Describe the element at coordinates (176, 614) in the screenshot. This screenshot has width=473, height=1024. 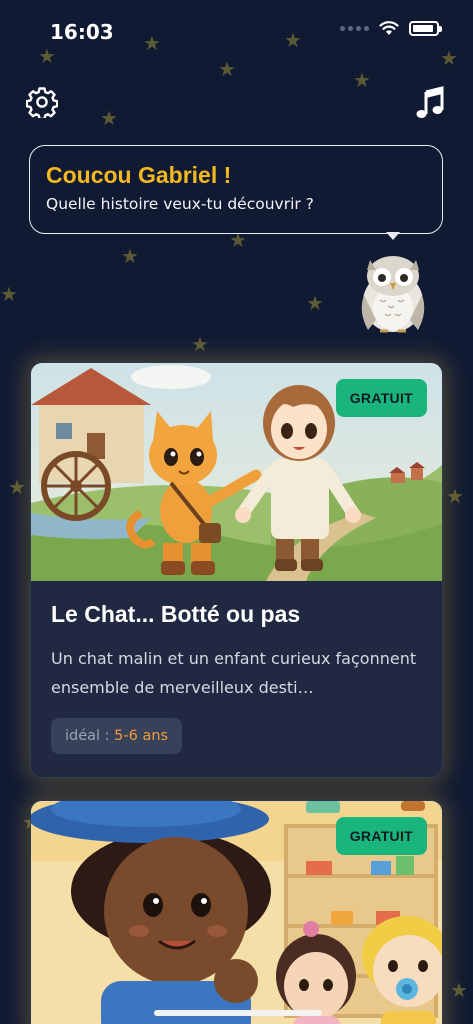
I see `story-title: Le Chat... Botté ou pas` at that location.